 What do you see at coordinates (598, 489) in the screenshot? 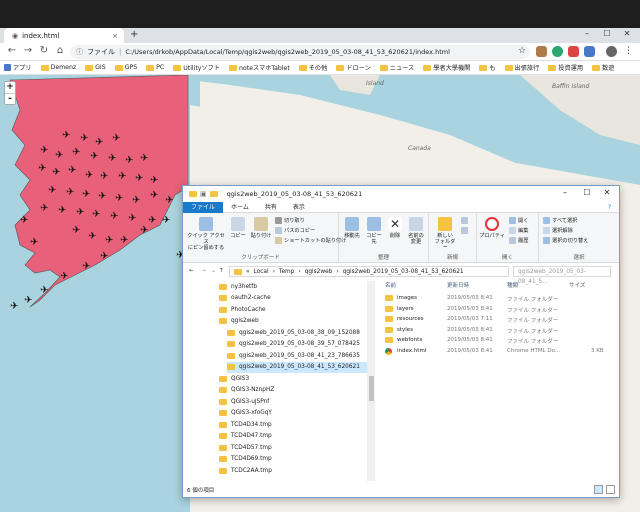
I see `details-view-icon` at bounding box center [598, 489].